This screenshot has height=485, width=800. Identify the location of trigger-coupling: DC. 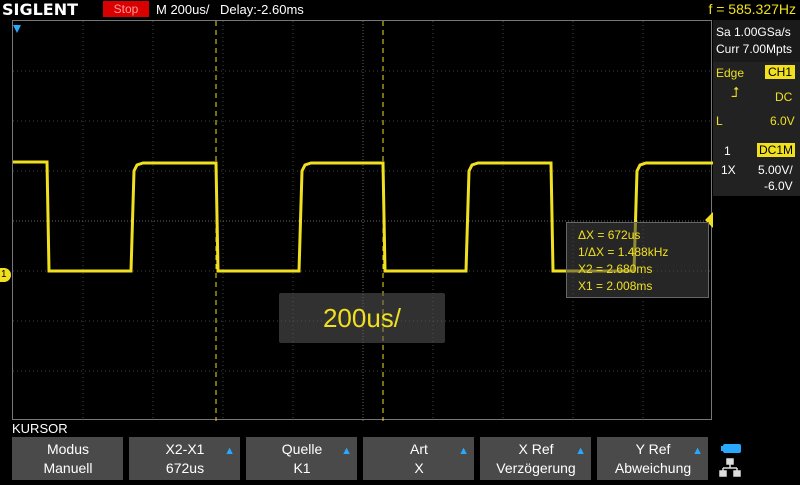
(784, 97).